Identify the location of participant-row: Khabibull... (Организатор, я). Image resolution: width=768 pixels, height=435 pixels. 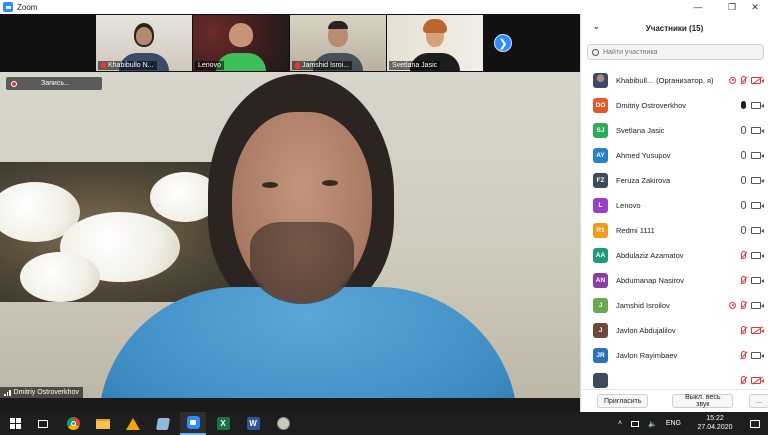
(674, 80).